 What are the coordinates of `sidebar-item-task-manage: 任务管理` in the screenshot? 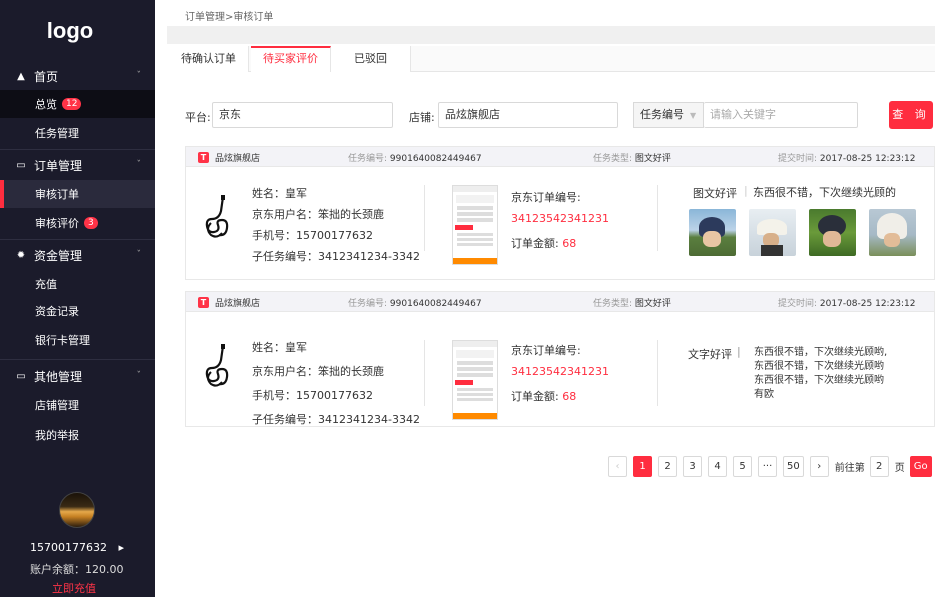 It's located at (77, 133).